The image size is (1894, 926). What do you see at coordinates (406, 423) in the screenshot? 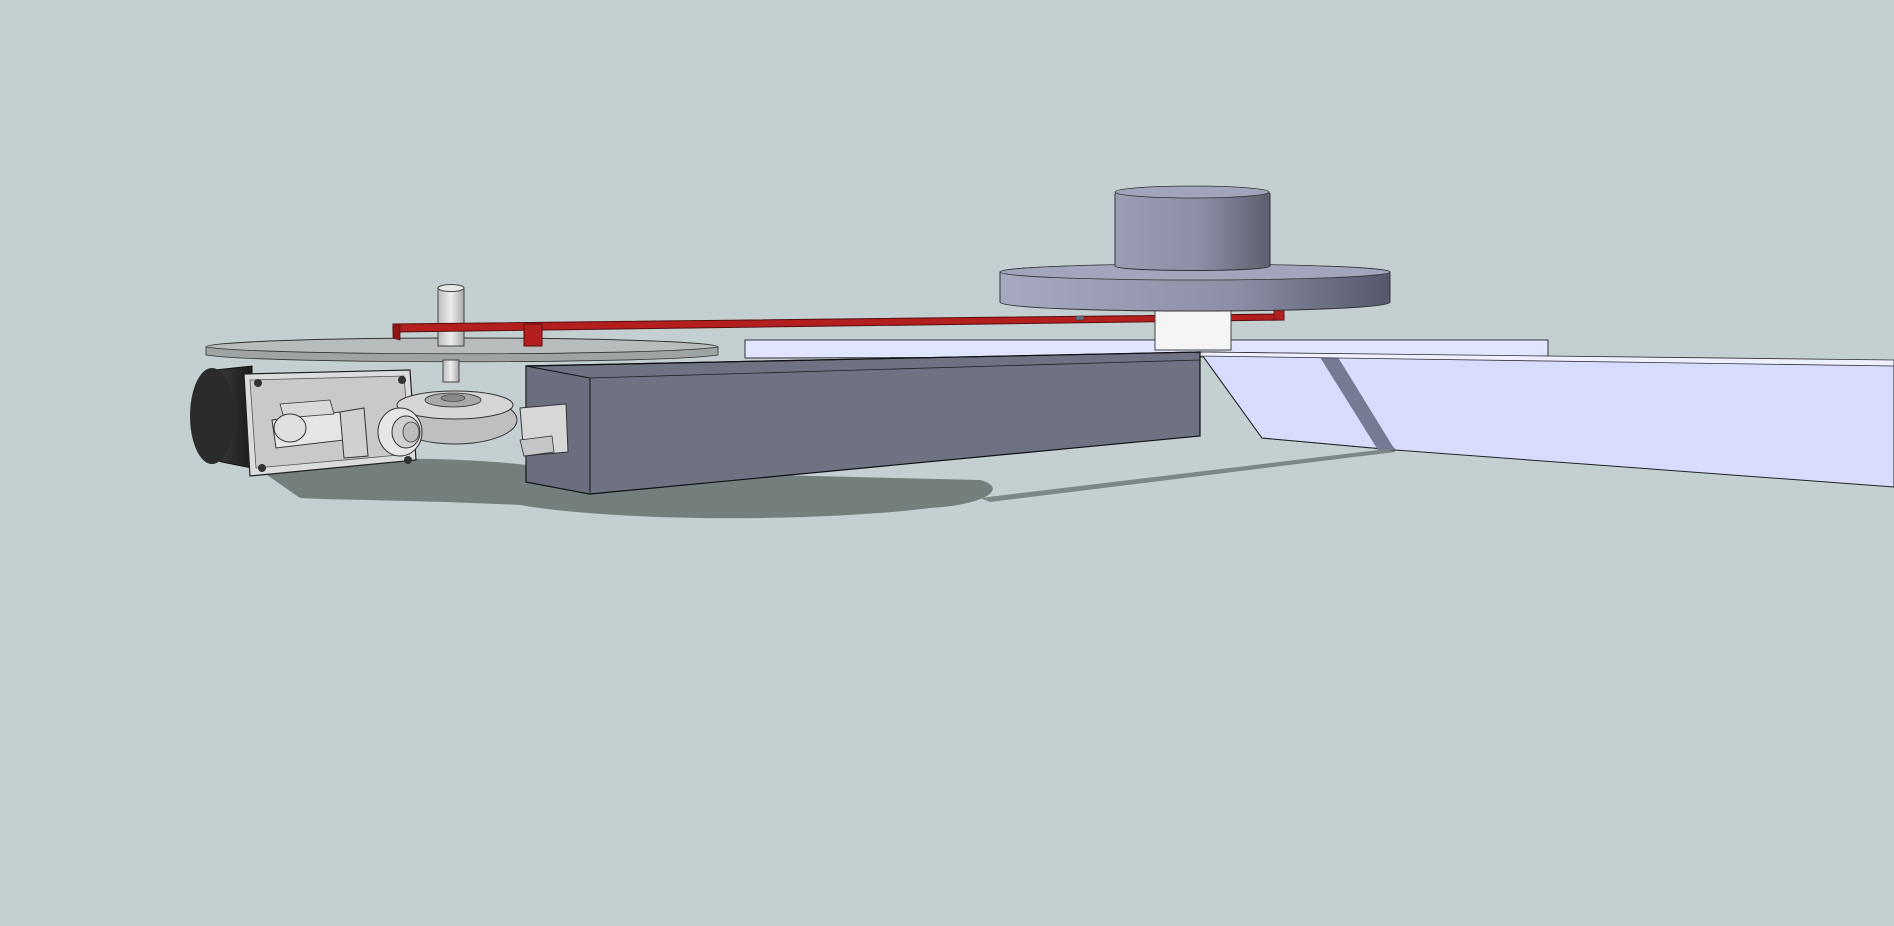
I see `worm-gearbox` at bounding box center [406, 423].